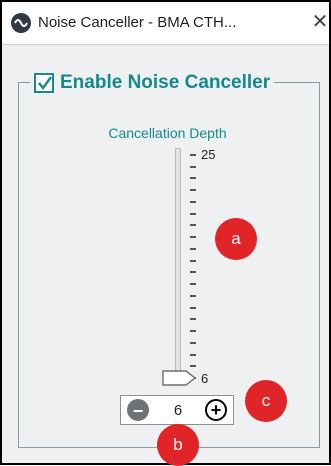  I want to click on close-icon: ✕, so click(319, 22).